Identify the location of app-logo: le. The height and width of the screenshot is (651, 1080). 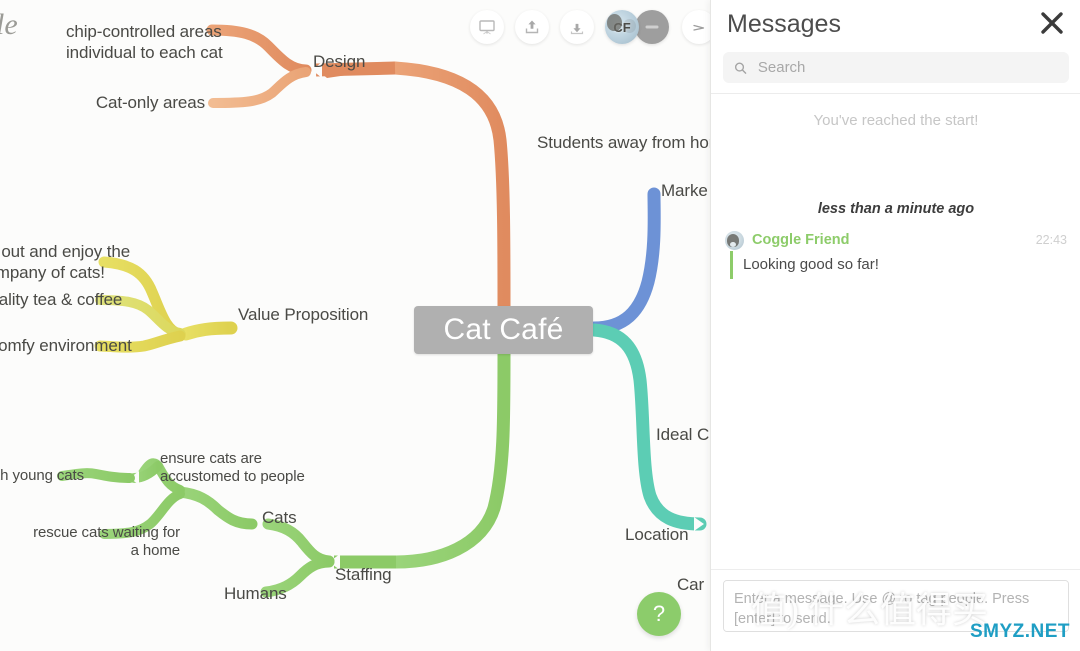
(9, 25).